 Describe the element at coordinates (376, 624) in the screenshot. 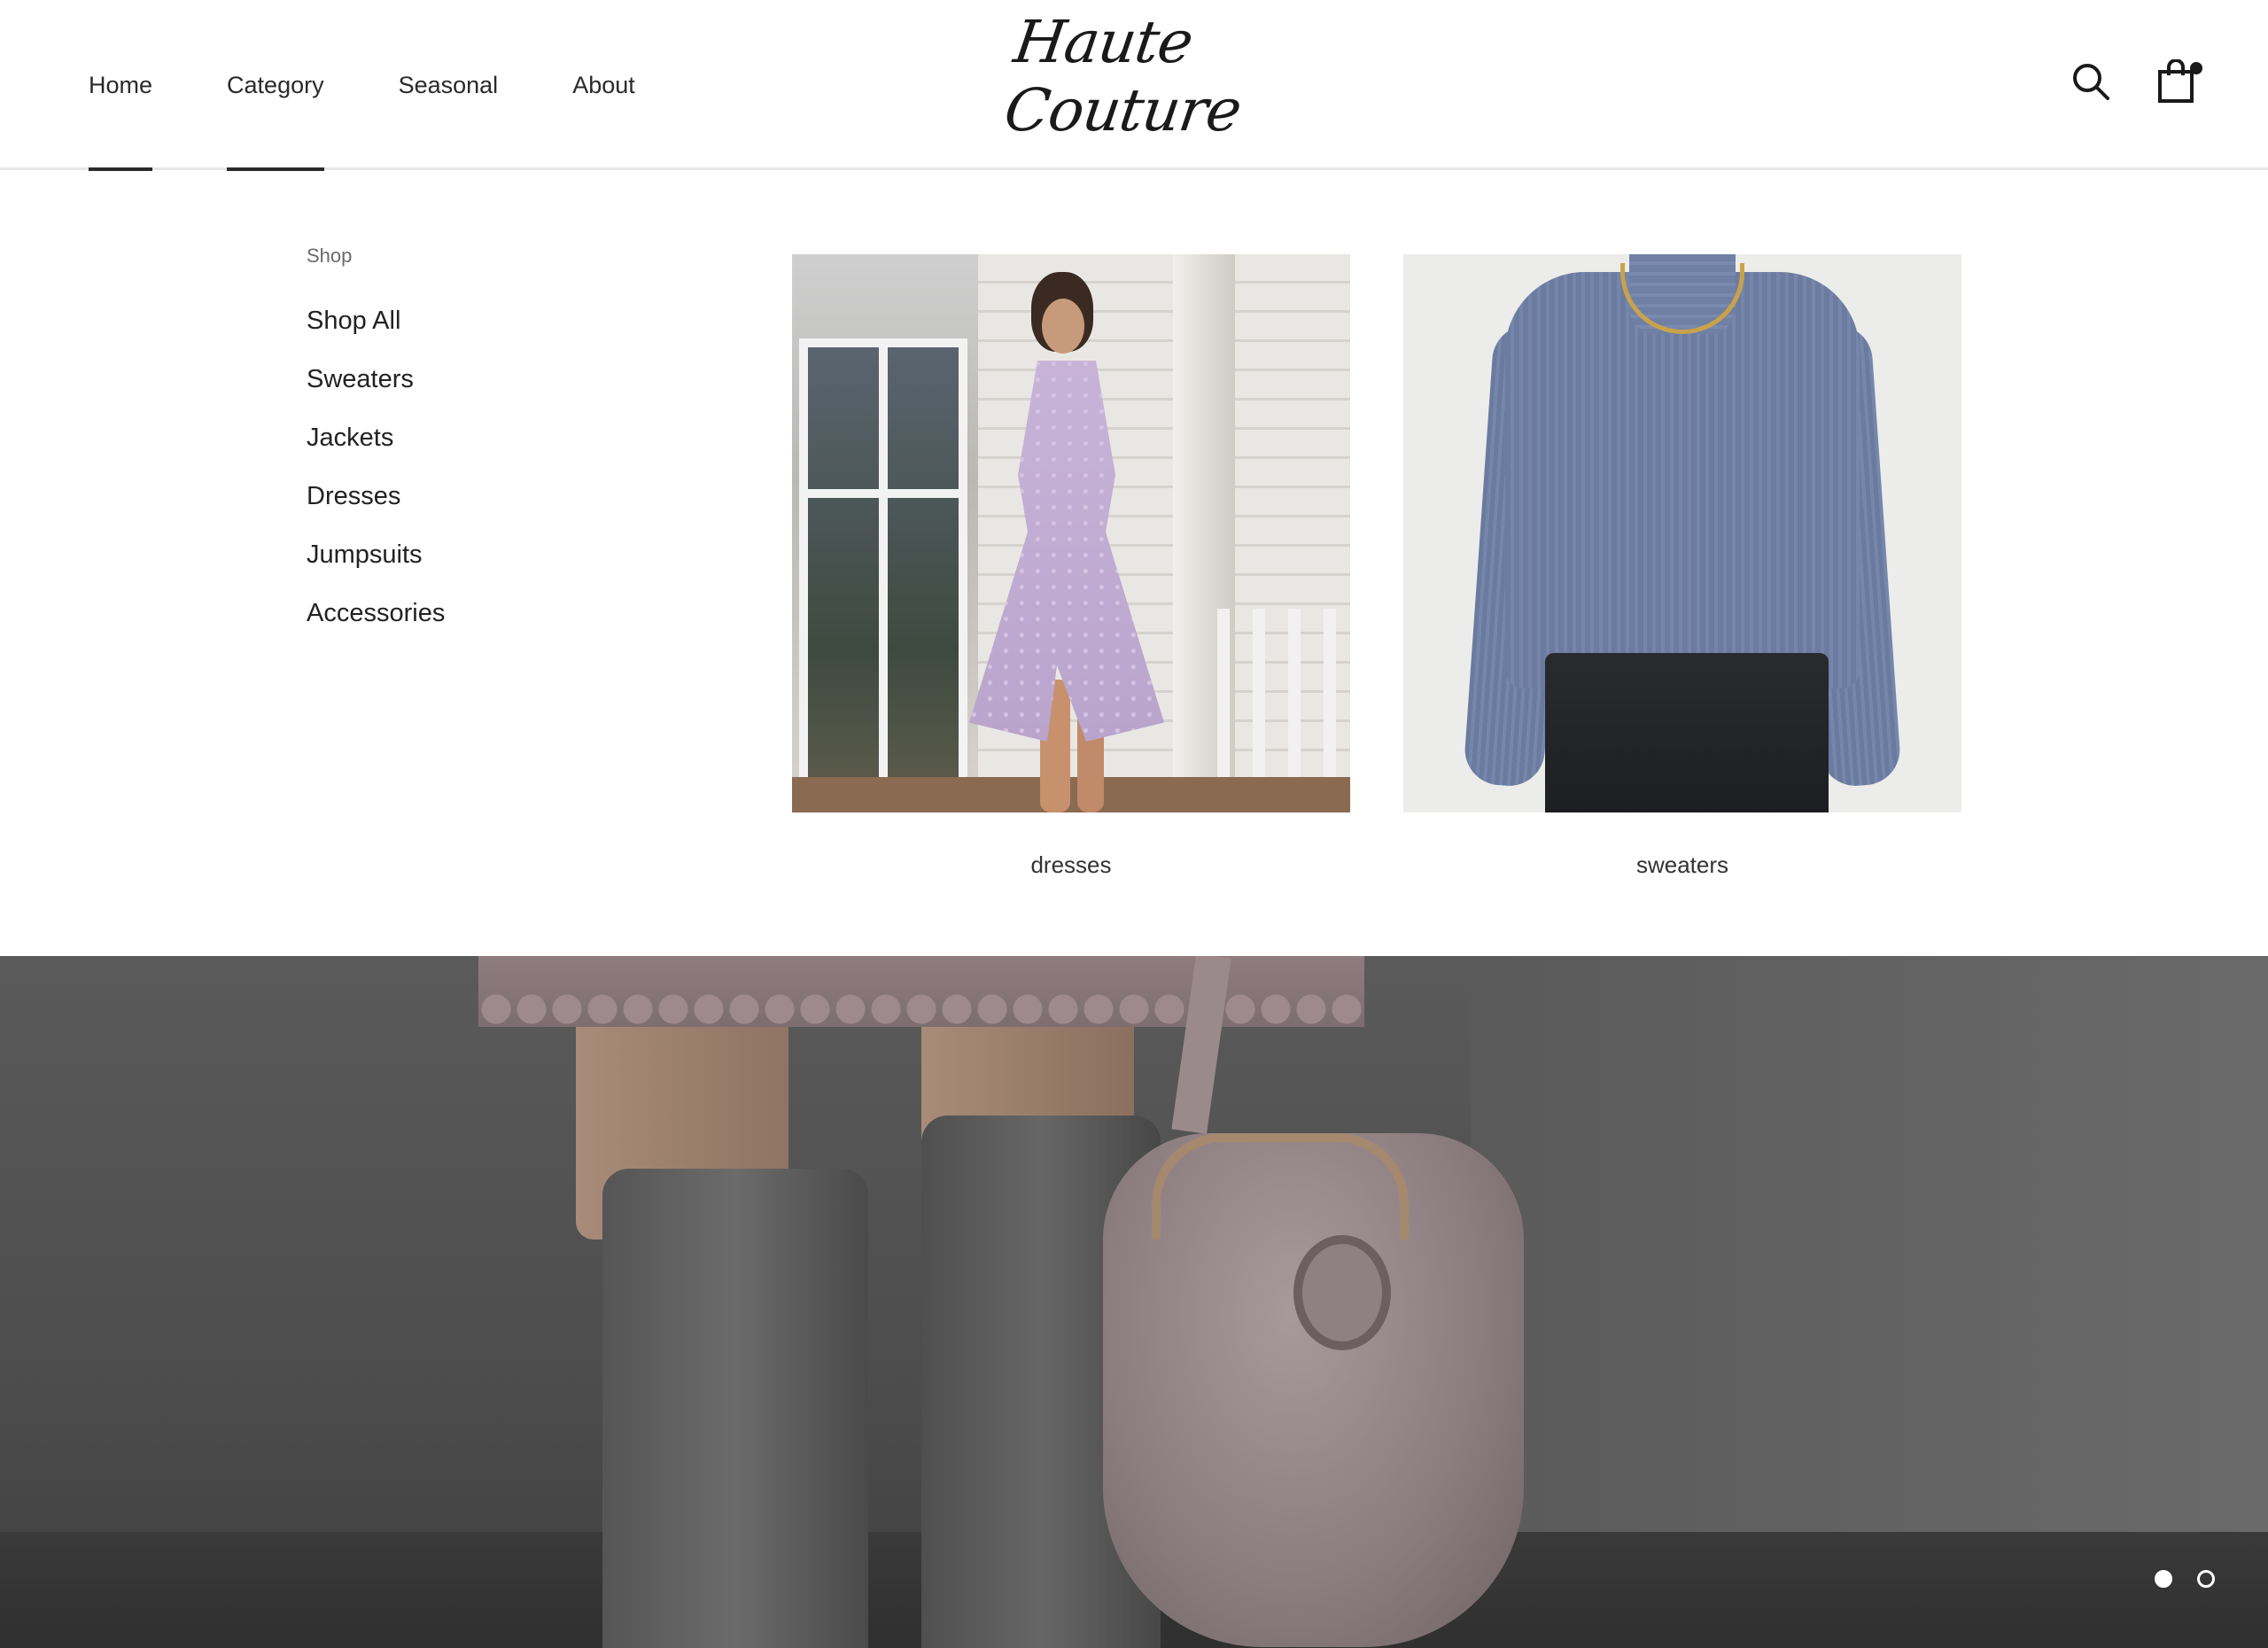

I see `menu-item-accessories: Accessories` at that location.